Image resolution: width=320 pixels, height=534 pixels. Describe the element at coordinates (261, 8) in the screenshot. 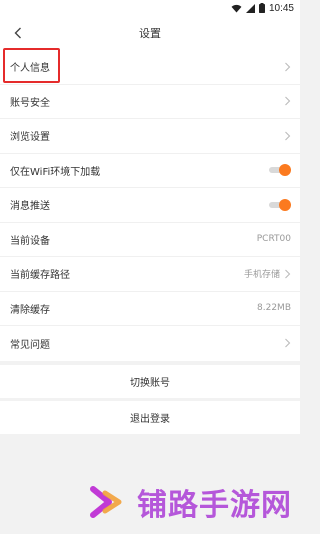

I see `battery-icon` at that location.